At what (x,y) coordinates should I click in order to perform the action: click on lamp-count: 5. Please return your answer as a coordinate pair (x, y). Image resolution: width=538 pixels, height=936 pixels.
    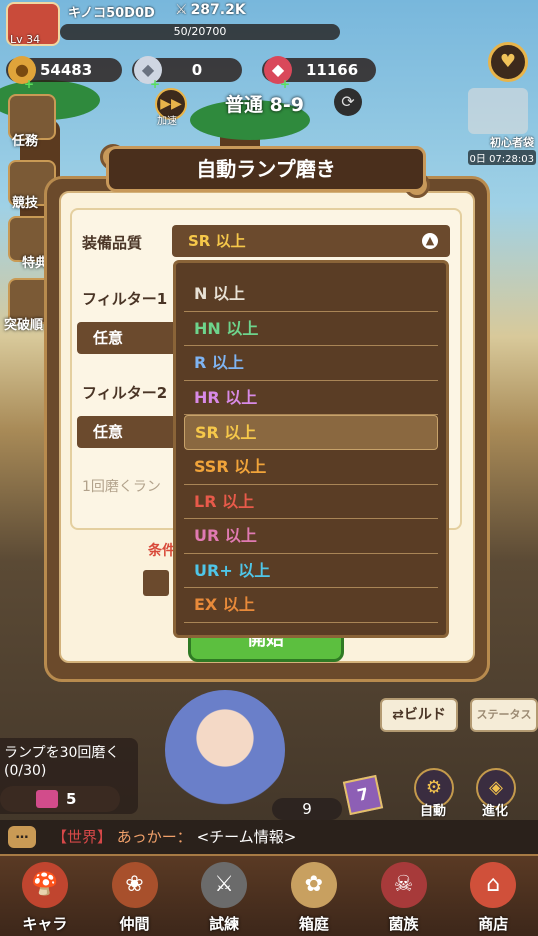
    Looking at the image, I should click on (60, 799).